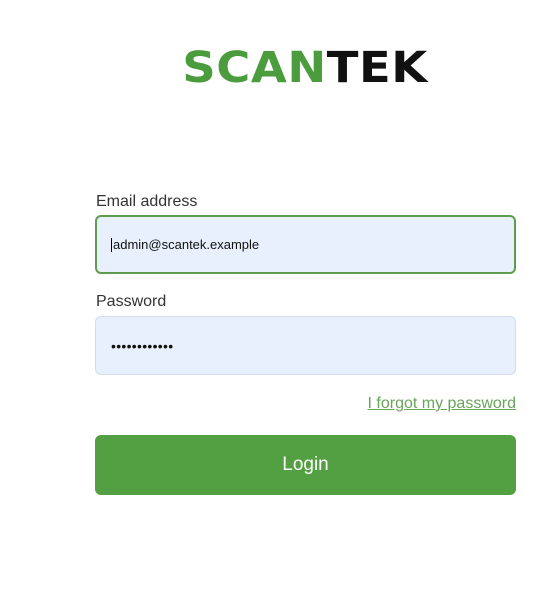 The image size is (560, 611). I want to click on password-label: Password, so click(131, 301).